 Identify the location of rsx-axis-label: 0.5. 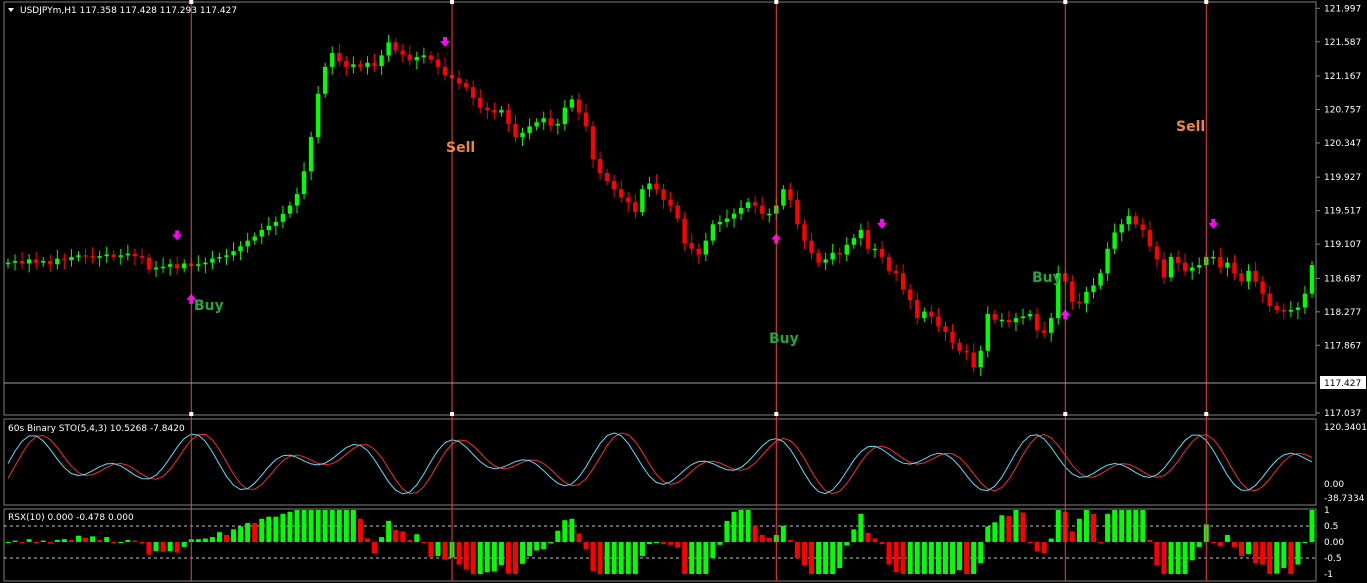
(1331, 527).